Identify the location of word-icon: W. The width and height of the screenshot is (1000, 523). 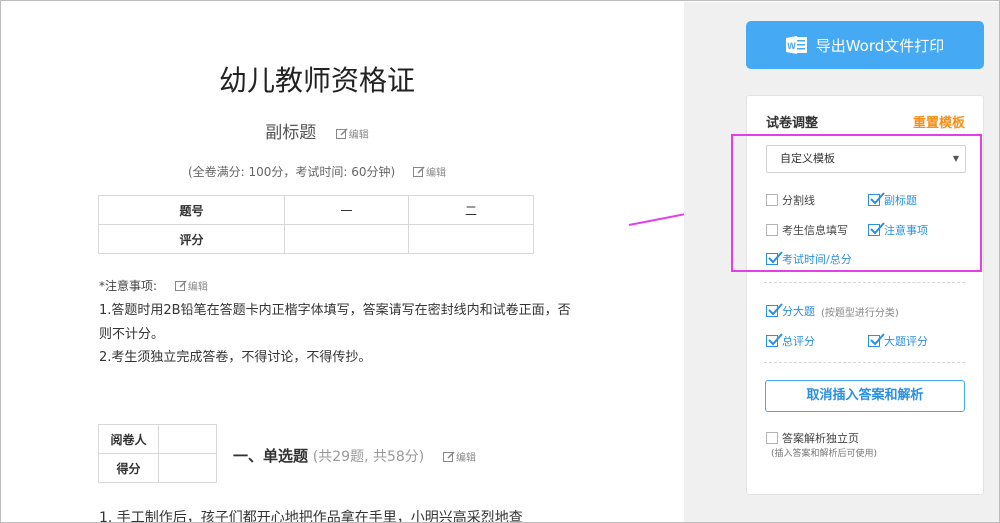
(796, 45).